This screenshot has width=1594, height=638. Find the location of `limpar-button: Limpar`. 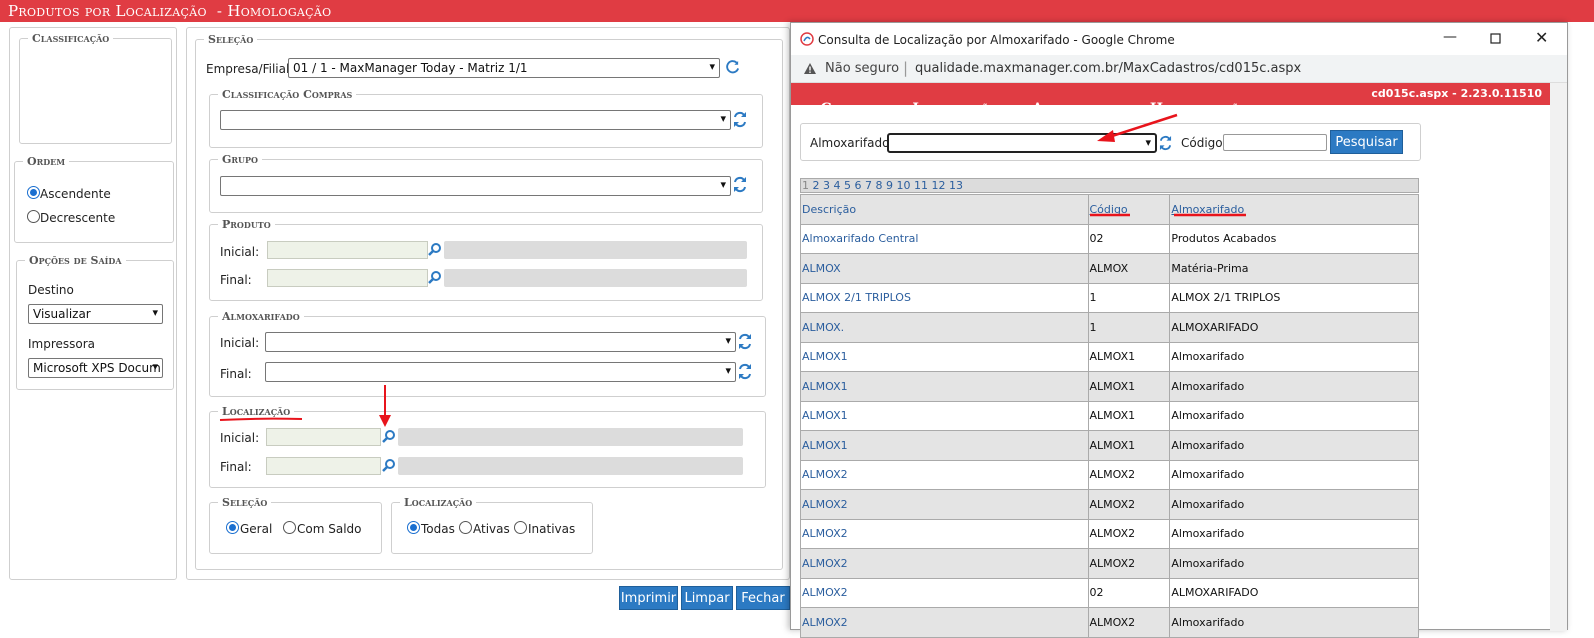

limpar-button: Limpar is located at coordinates (707, 598).